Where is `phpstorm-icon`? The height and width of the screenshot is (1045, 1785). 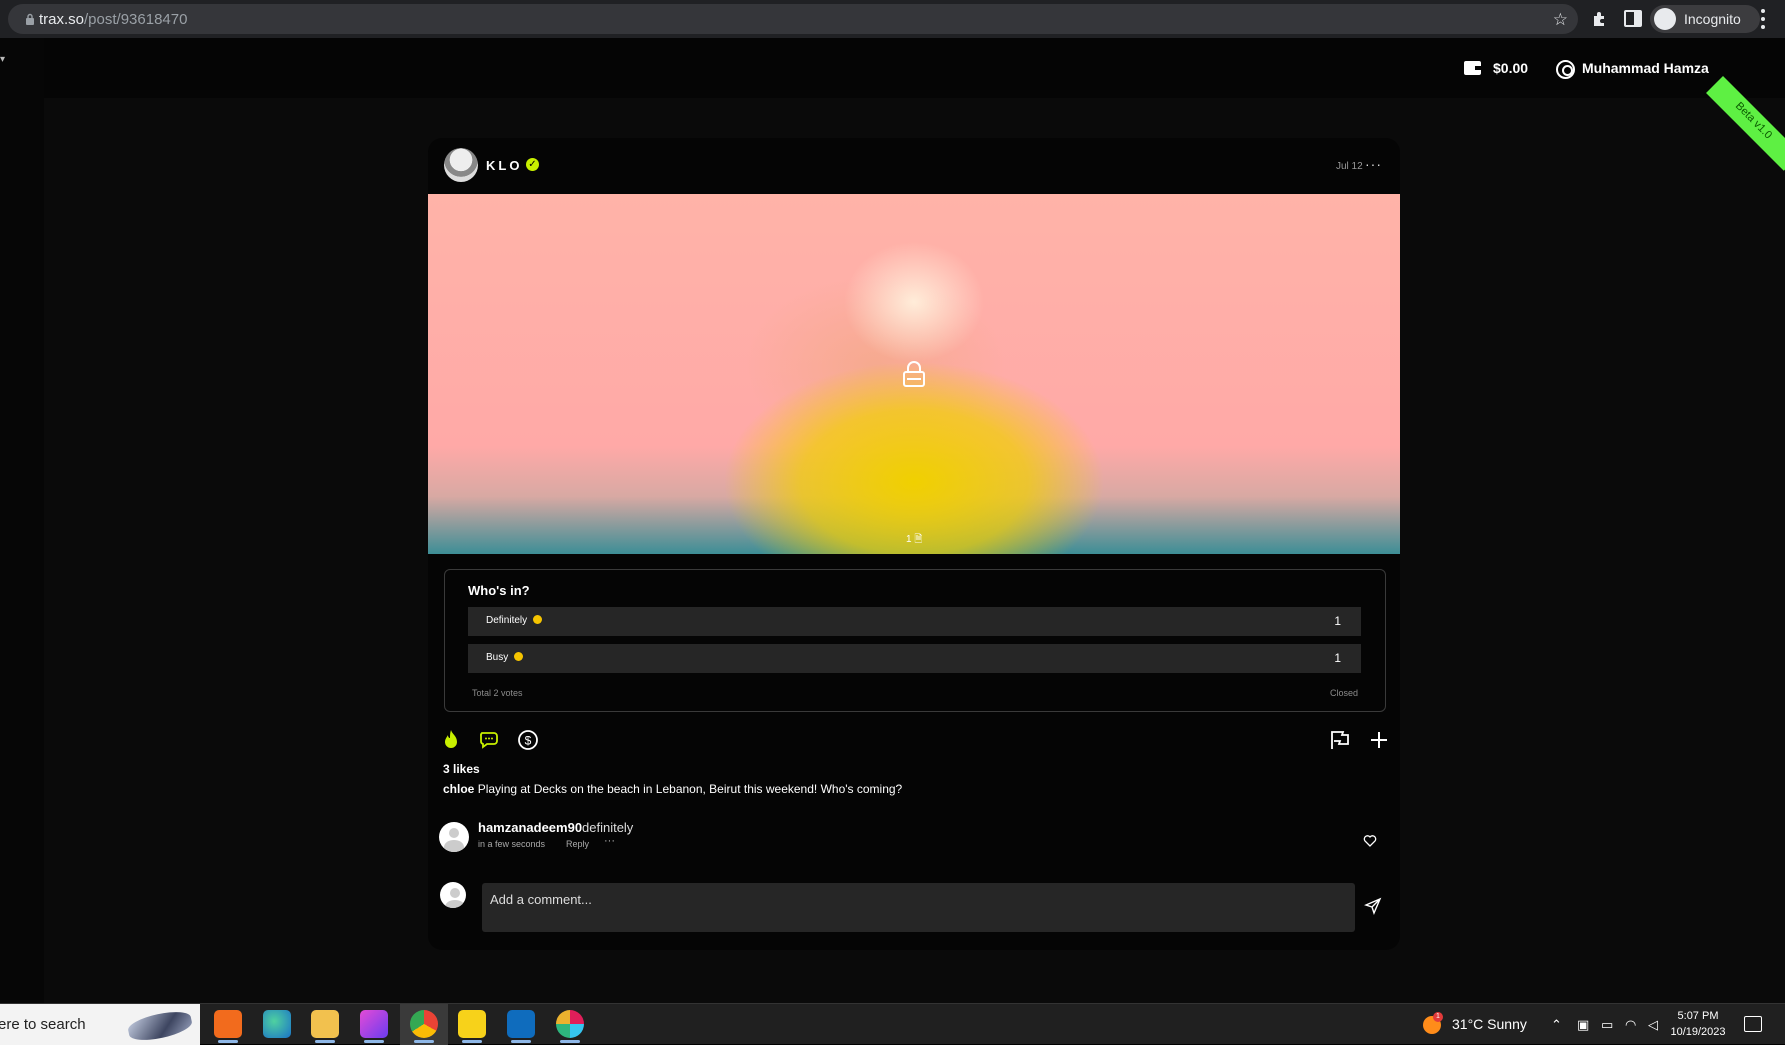
phpstorm-icon is located at coordinates (374, 1026).